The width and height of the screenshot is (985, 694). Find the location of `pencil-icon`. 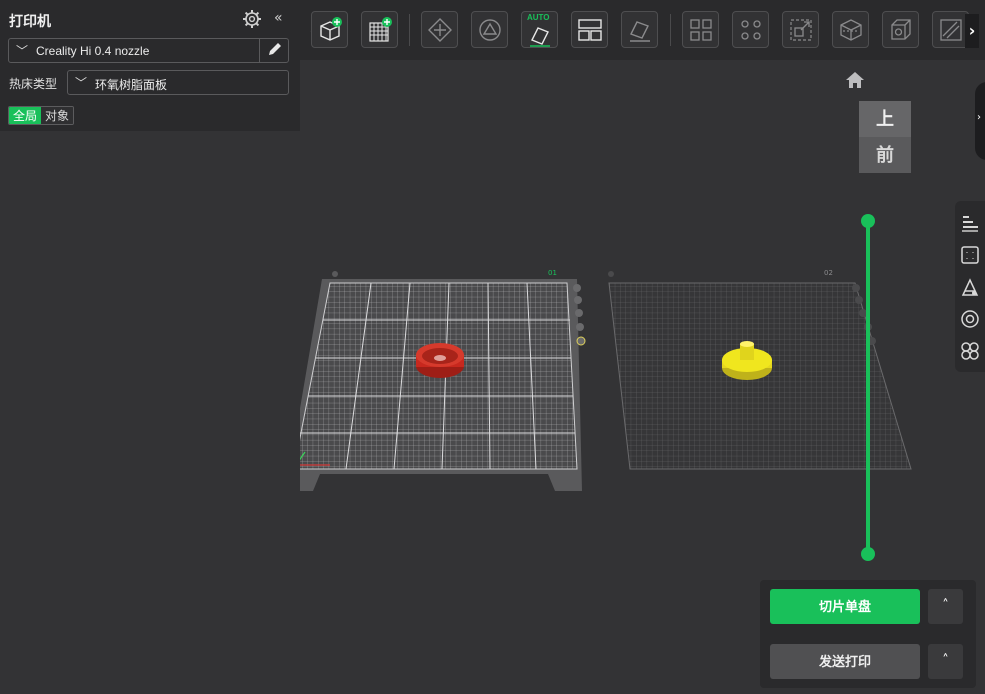

pencil-icon is located at coordinates (275, 49).